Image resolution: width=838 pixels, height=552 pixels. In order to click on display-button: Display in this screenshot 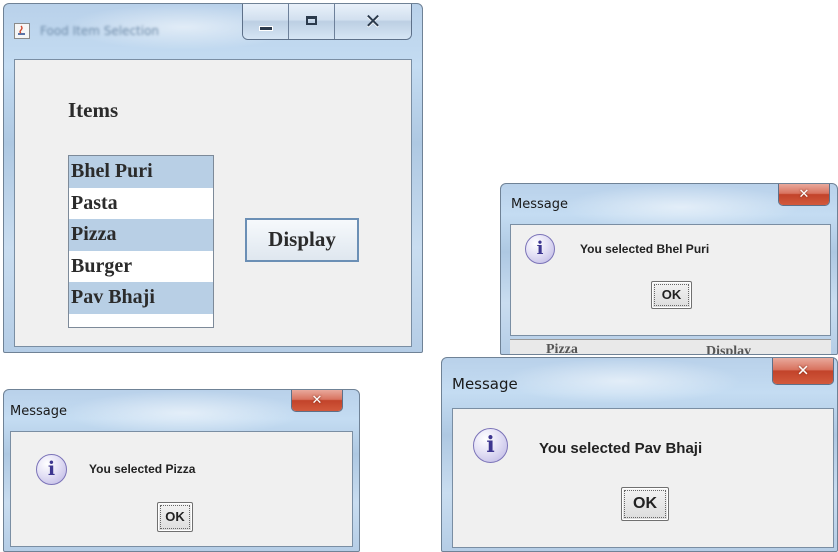, I will do `click(302, 240)`.